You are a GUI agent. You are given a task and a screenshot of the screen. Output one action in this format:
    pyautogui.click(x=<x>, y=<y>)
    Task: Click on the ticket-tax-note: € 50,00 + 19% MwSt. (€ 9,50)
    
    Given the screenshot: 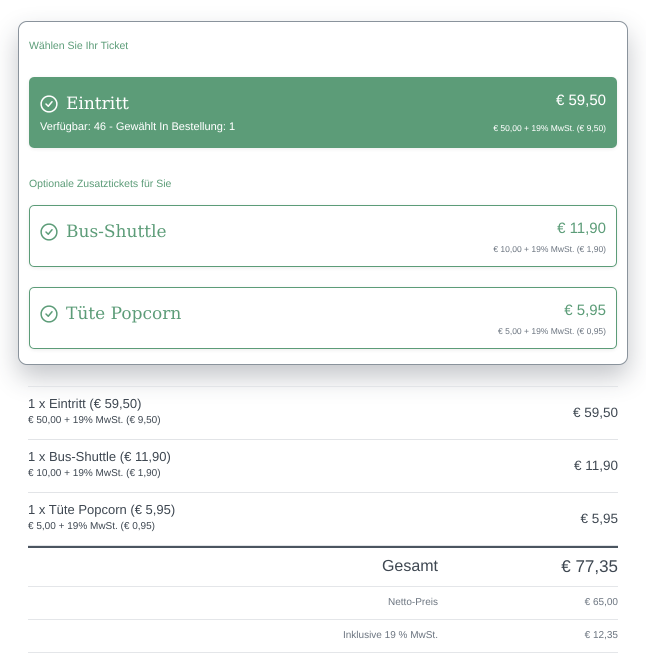 What is the action you would take?
    pyautogui.click(x=549, y=128)
    